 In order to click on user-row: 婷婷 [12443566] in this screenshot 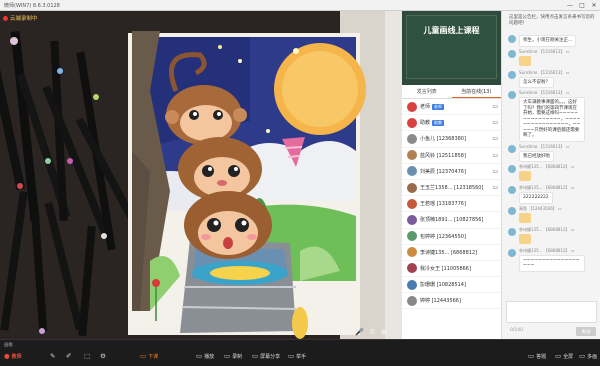, I will do `click(451, 301)`.